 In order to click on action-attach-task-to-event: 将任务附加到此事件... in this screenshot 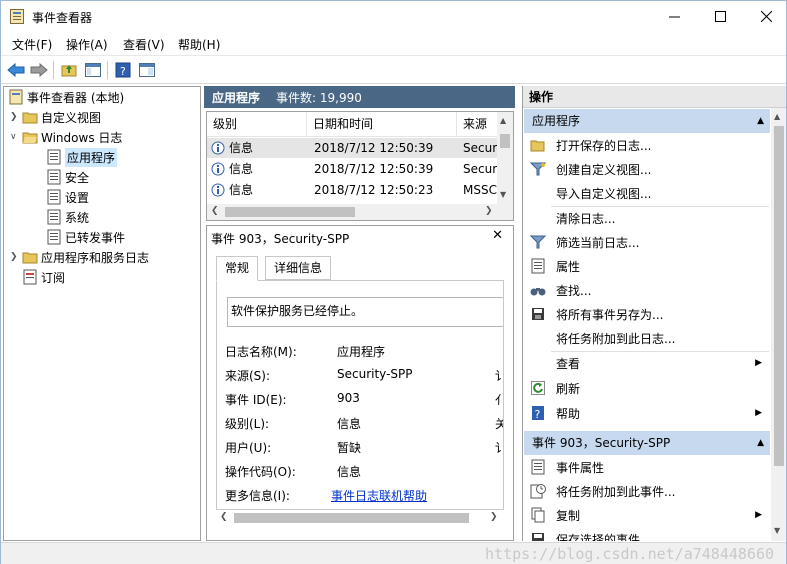, I will do `click(647, 491)`.